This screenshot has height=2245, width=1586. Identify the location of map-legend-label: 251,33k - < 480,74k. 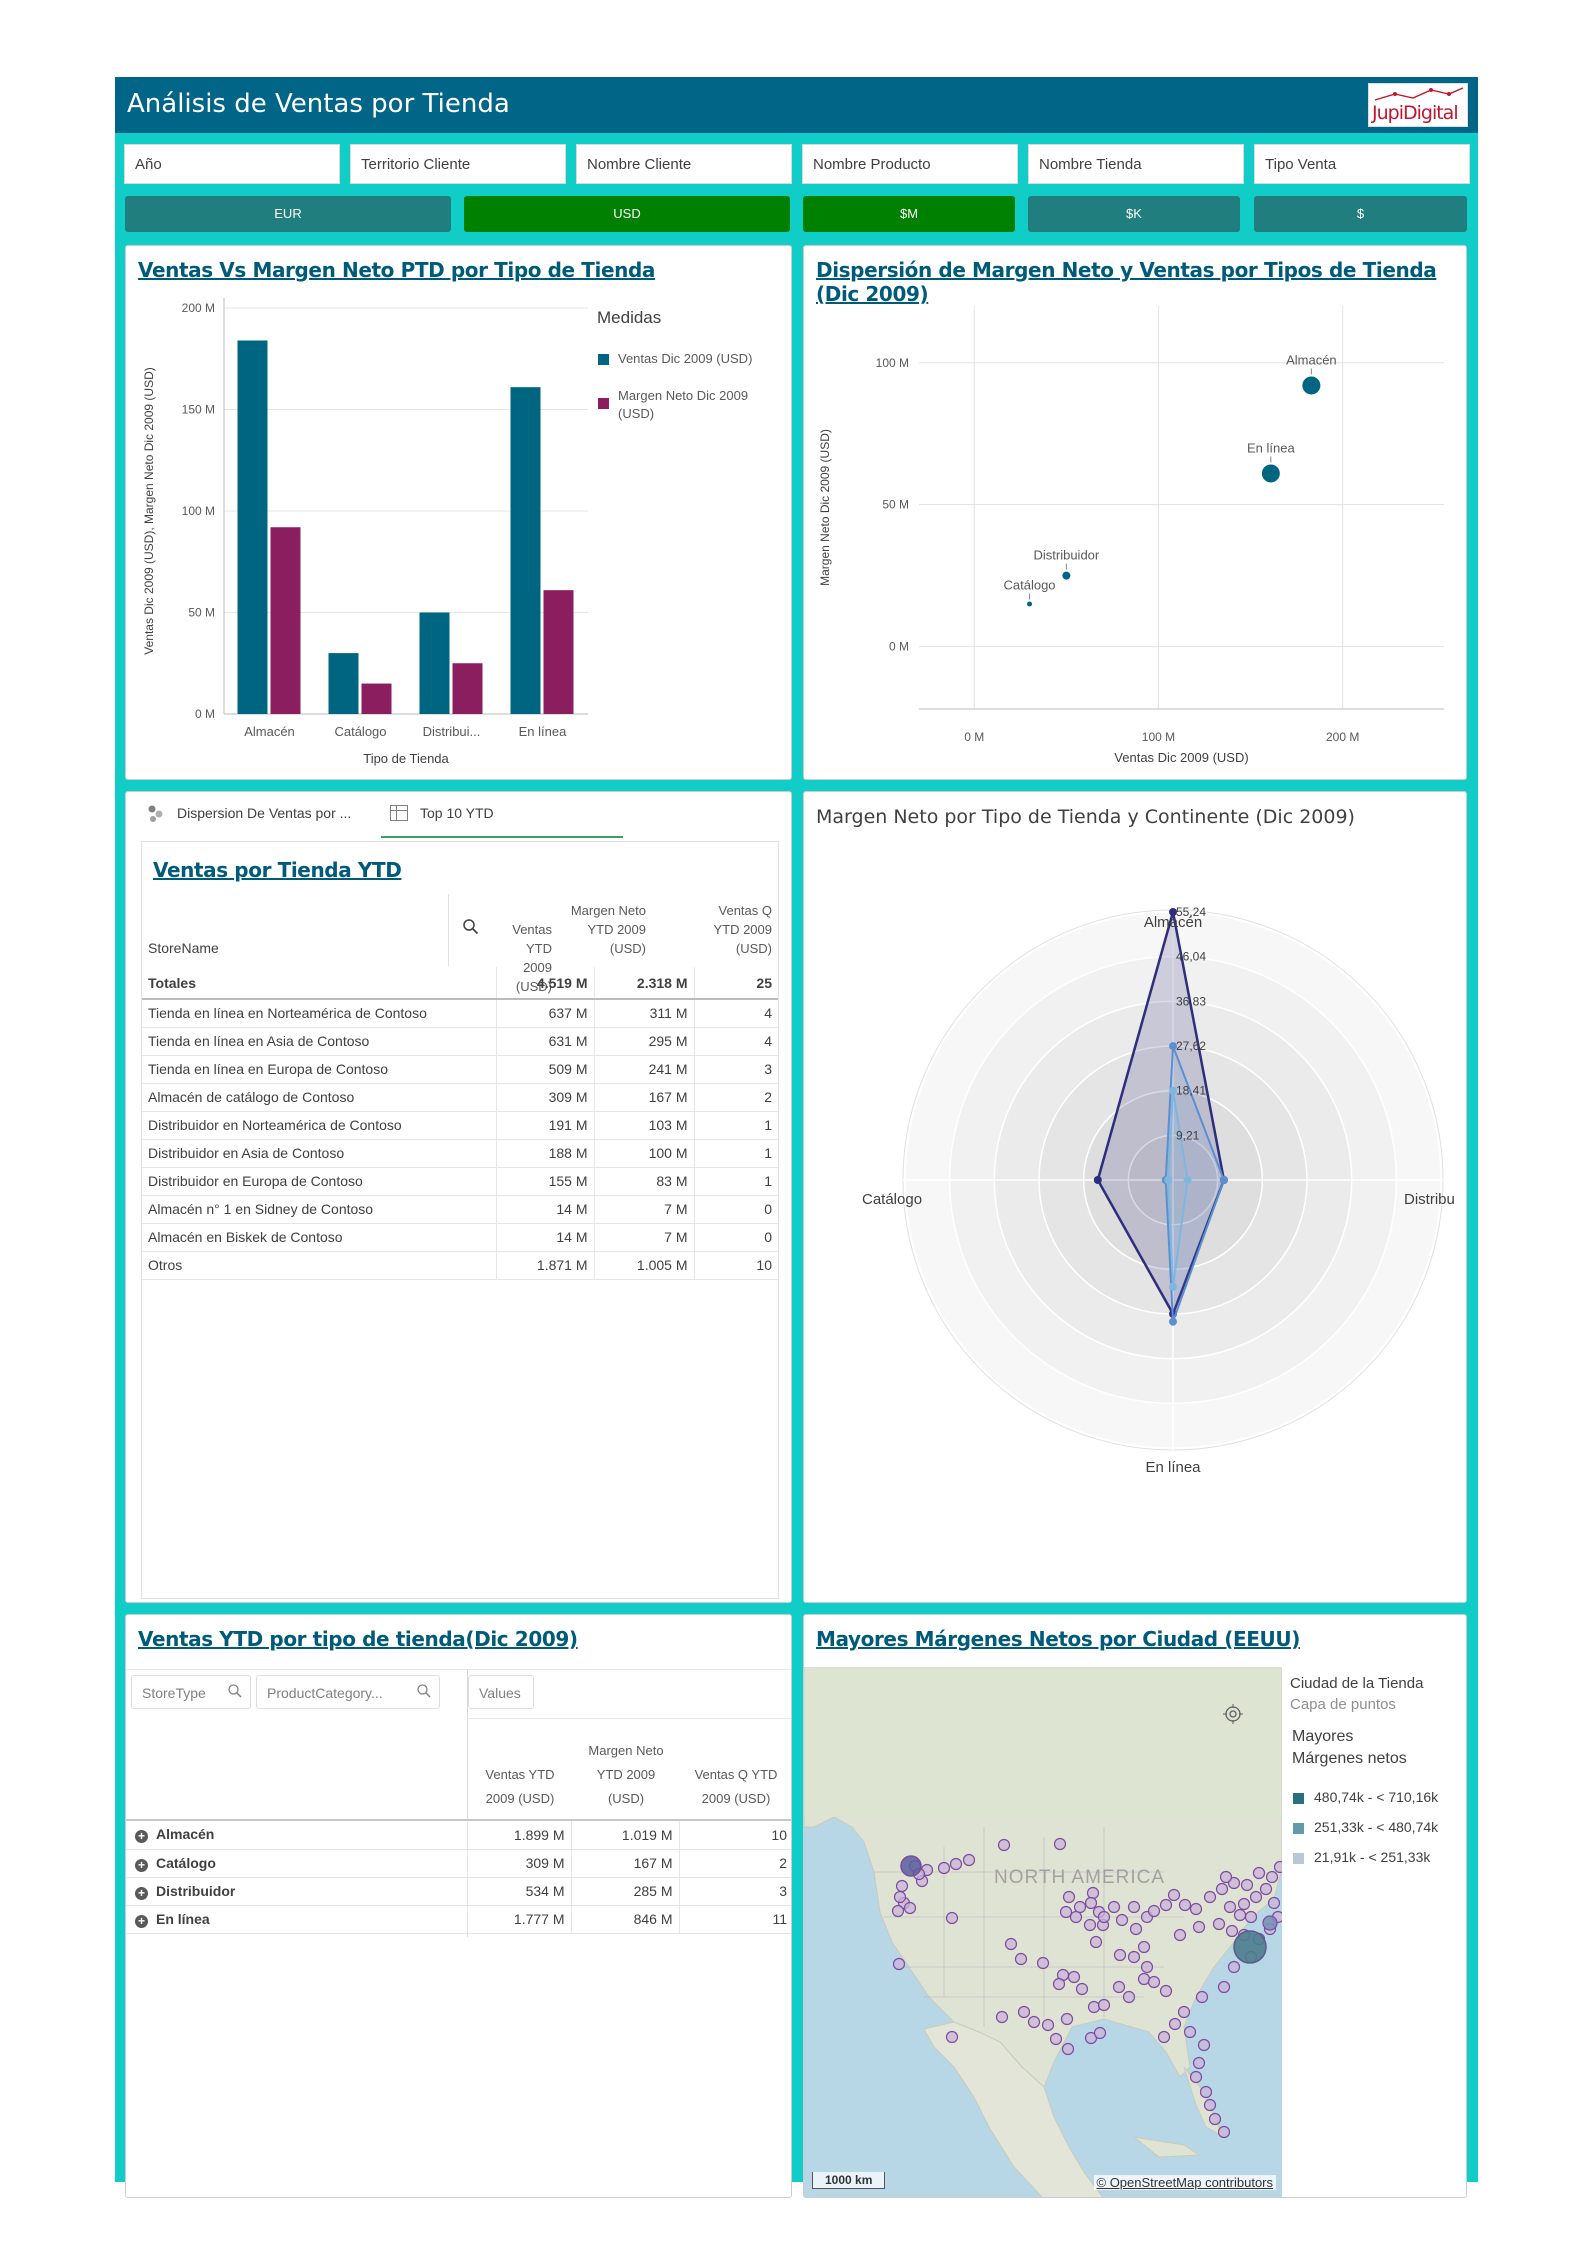
(1376, 1827).